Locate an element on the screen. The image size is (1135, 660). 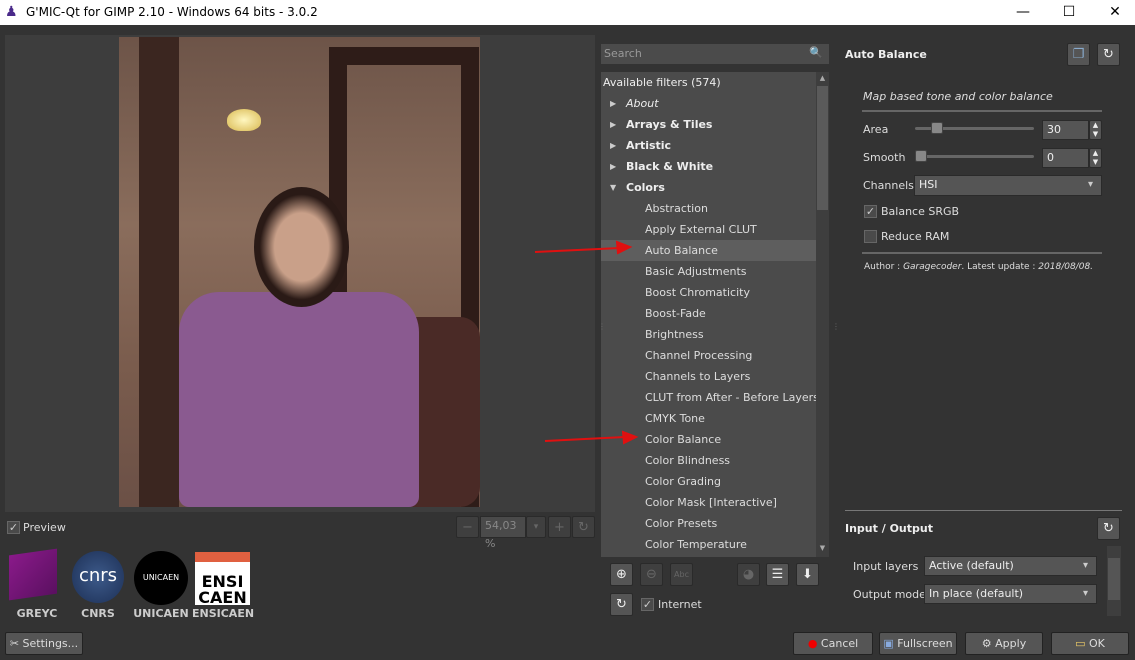
area-field: 30 is located at coordinates (1065, 130).